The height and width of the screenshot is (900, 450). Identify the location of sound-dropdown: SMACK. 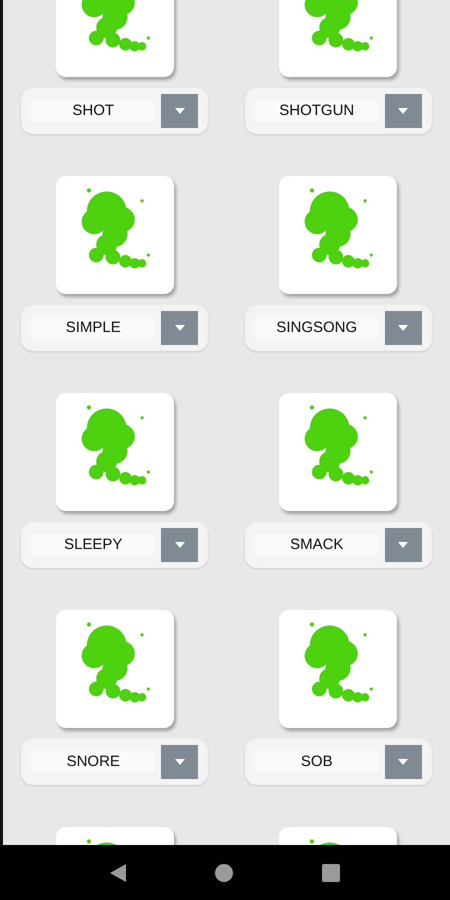
(338, 545).